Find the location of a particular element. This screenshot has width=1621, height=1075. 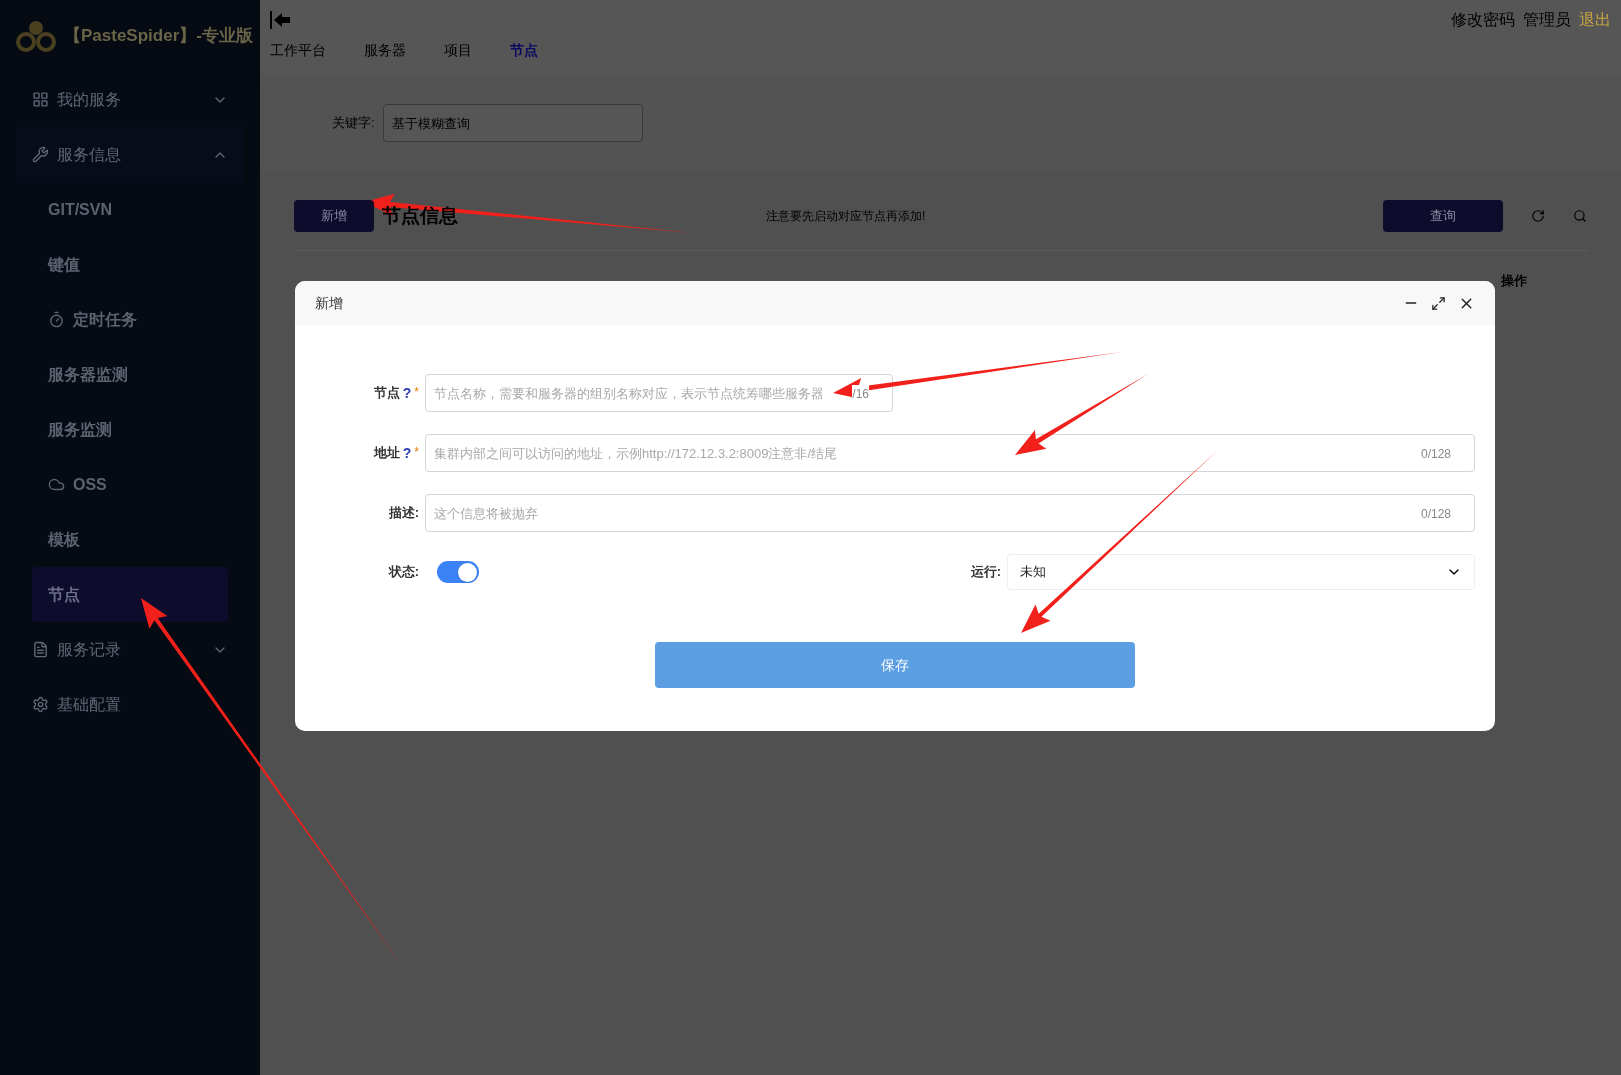

run-select: 未知 is located at coordinates (1241, 572).